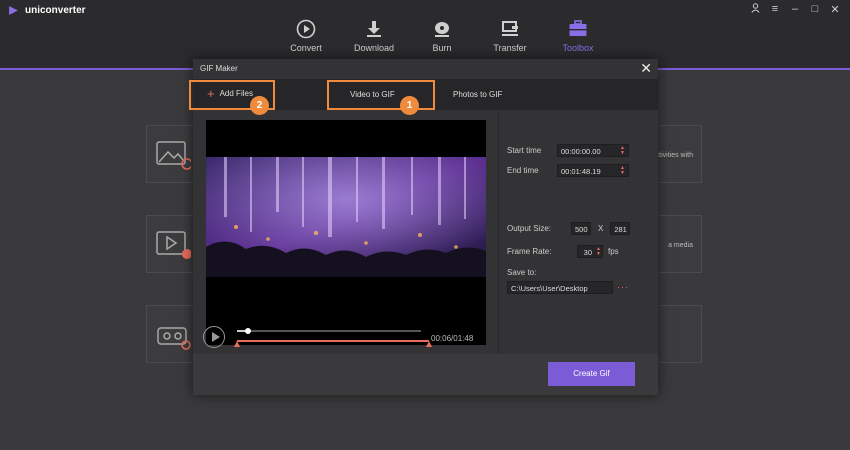 Image resolution: width=850 pixels, height=450 pixels. Describe the element at coordinates (173, 245) in the screenshot. I see `video-icon` at that location.